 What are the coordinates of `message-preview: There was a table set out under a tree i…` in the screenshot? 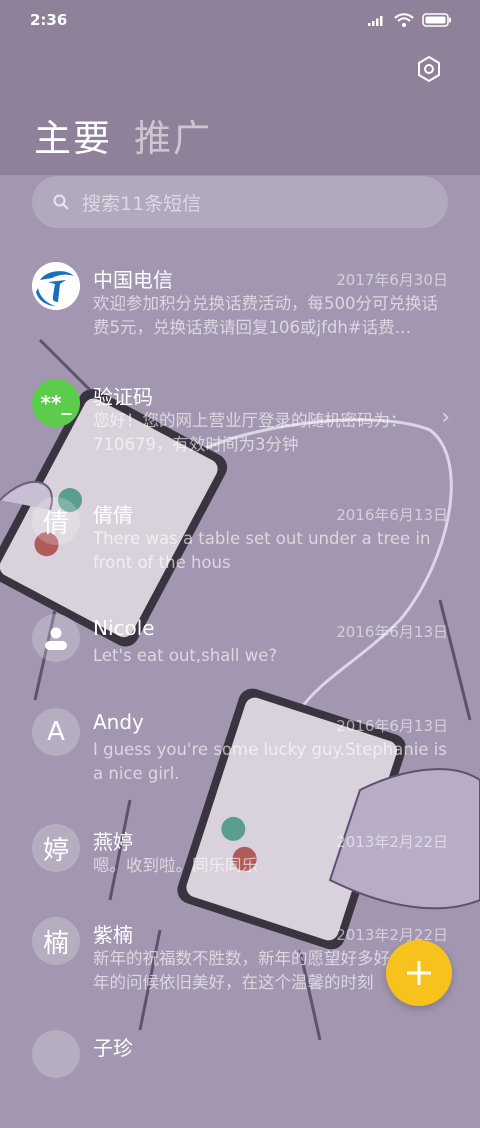 It's located at (262, 550).